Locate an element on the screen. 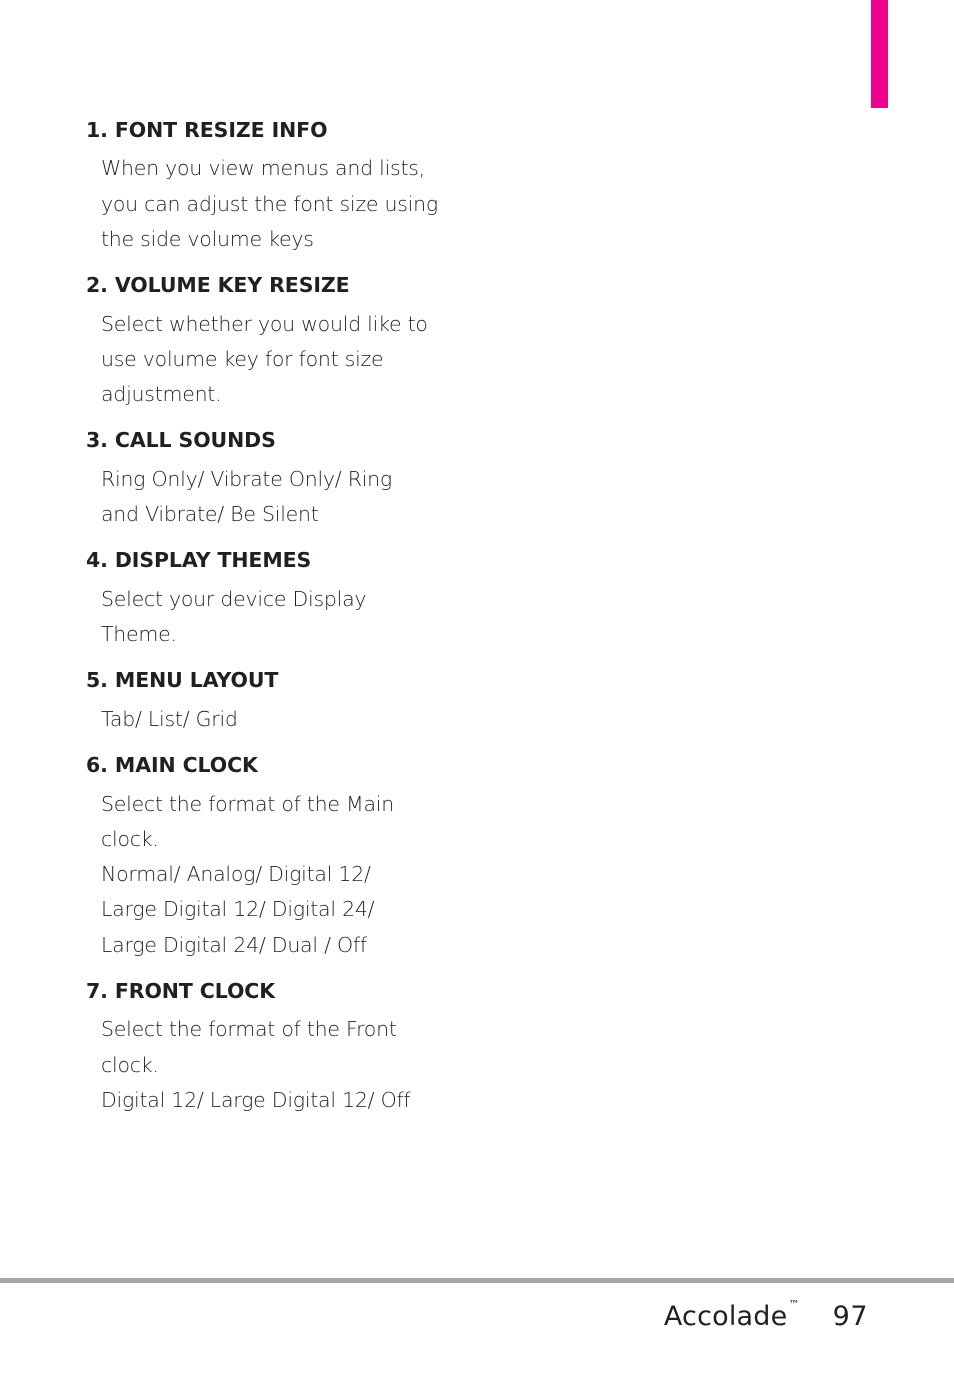 This screenshot has width=954, height=1374. trademark-icon: ™ is located at coordinates (794, 1304).